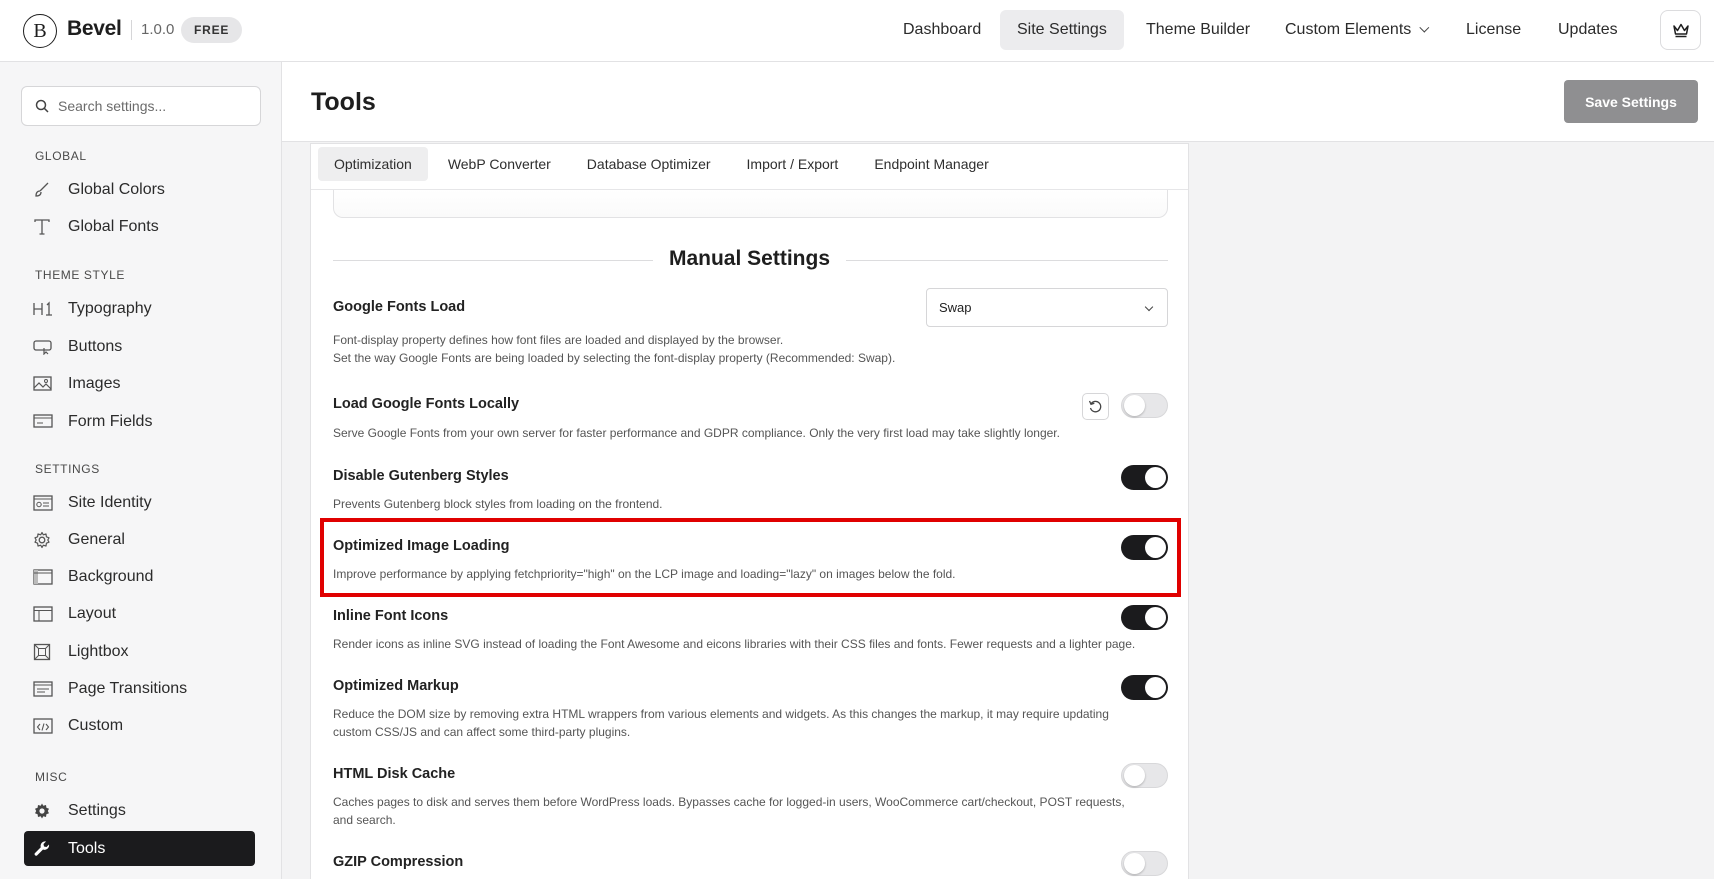 This screenshot has height=879, width=1714. What do you see at coordinates (931, 164) in the screenshot?
I see `tab-endpoint-manager: Endpoint Manager` at bounding box center [931, 164].